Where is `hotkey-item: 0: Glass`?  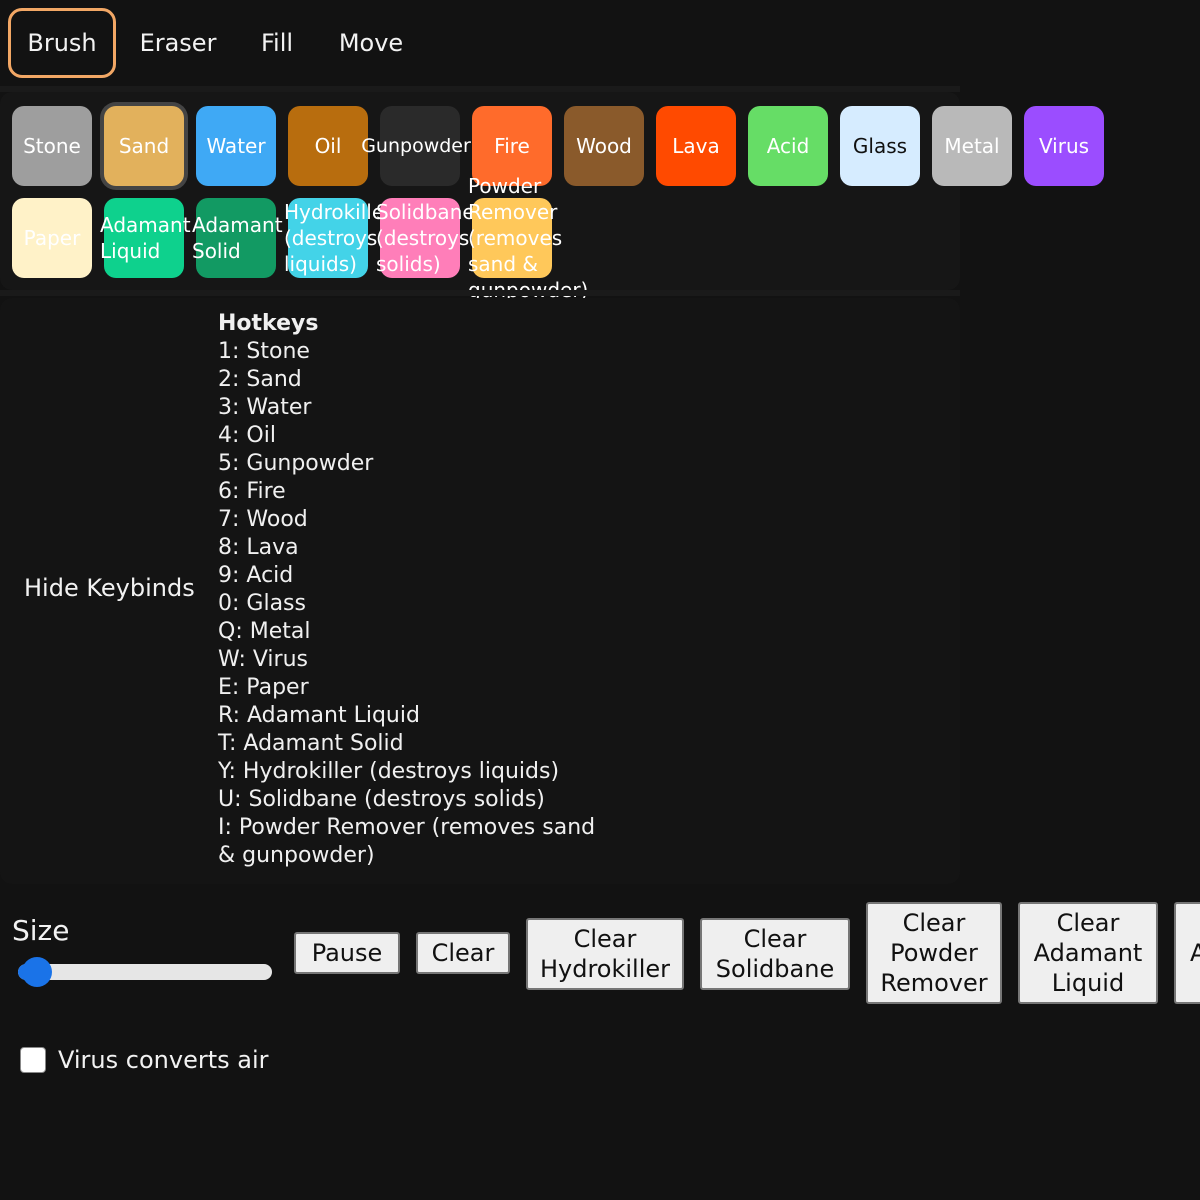 hotkey-item: 0: Glass is located at coordinates (262, 603).